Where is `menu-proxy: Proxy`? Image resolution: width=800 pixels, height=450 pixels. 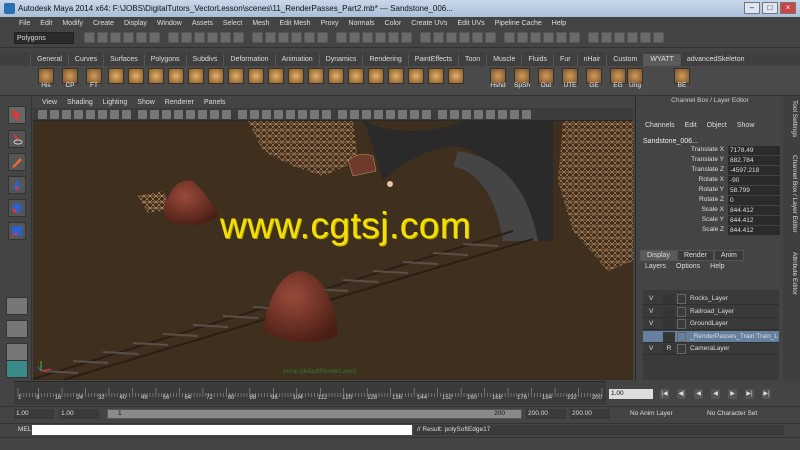
menu-proxy: Proxy is located at coordinates (330, 23).